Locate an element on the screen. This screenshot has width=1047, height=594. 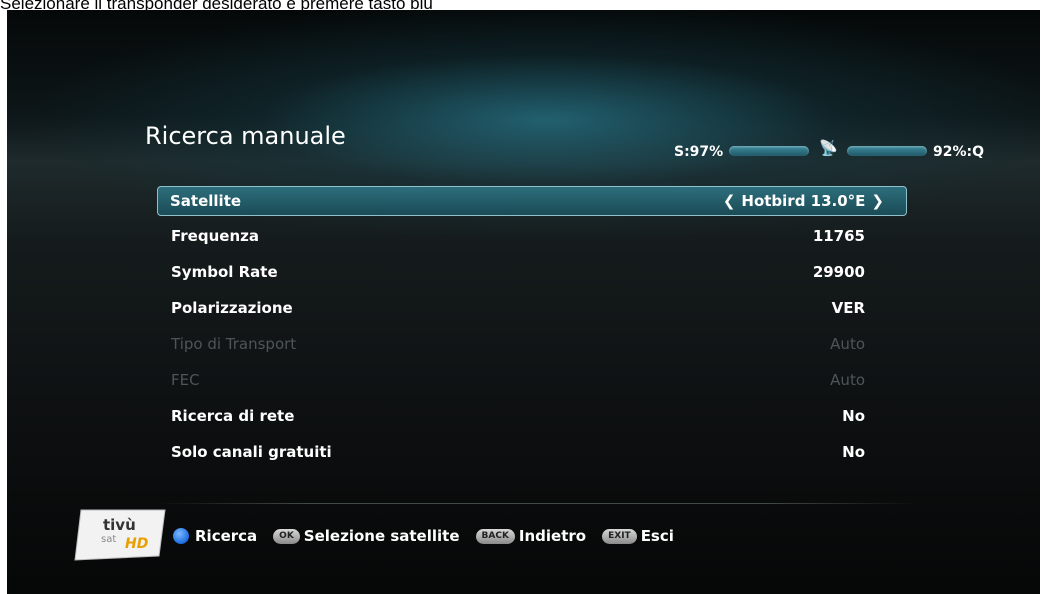
row-value: ❮ Hotbird 13.0°E ❯ is located at coordinates (803, 201).